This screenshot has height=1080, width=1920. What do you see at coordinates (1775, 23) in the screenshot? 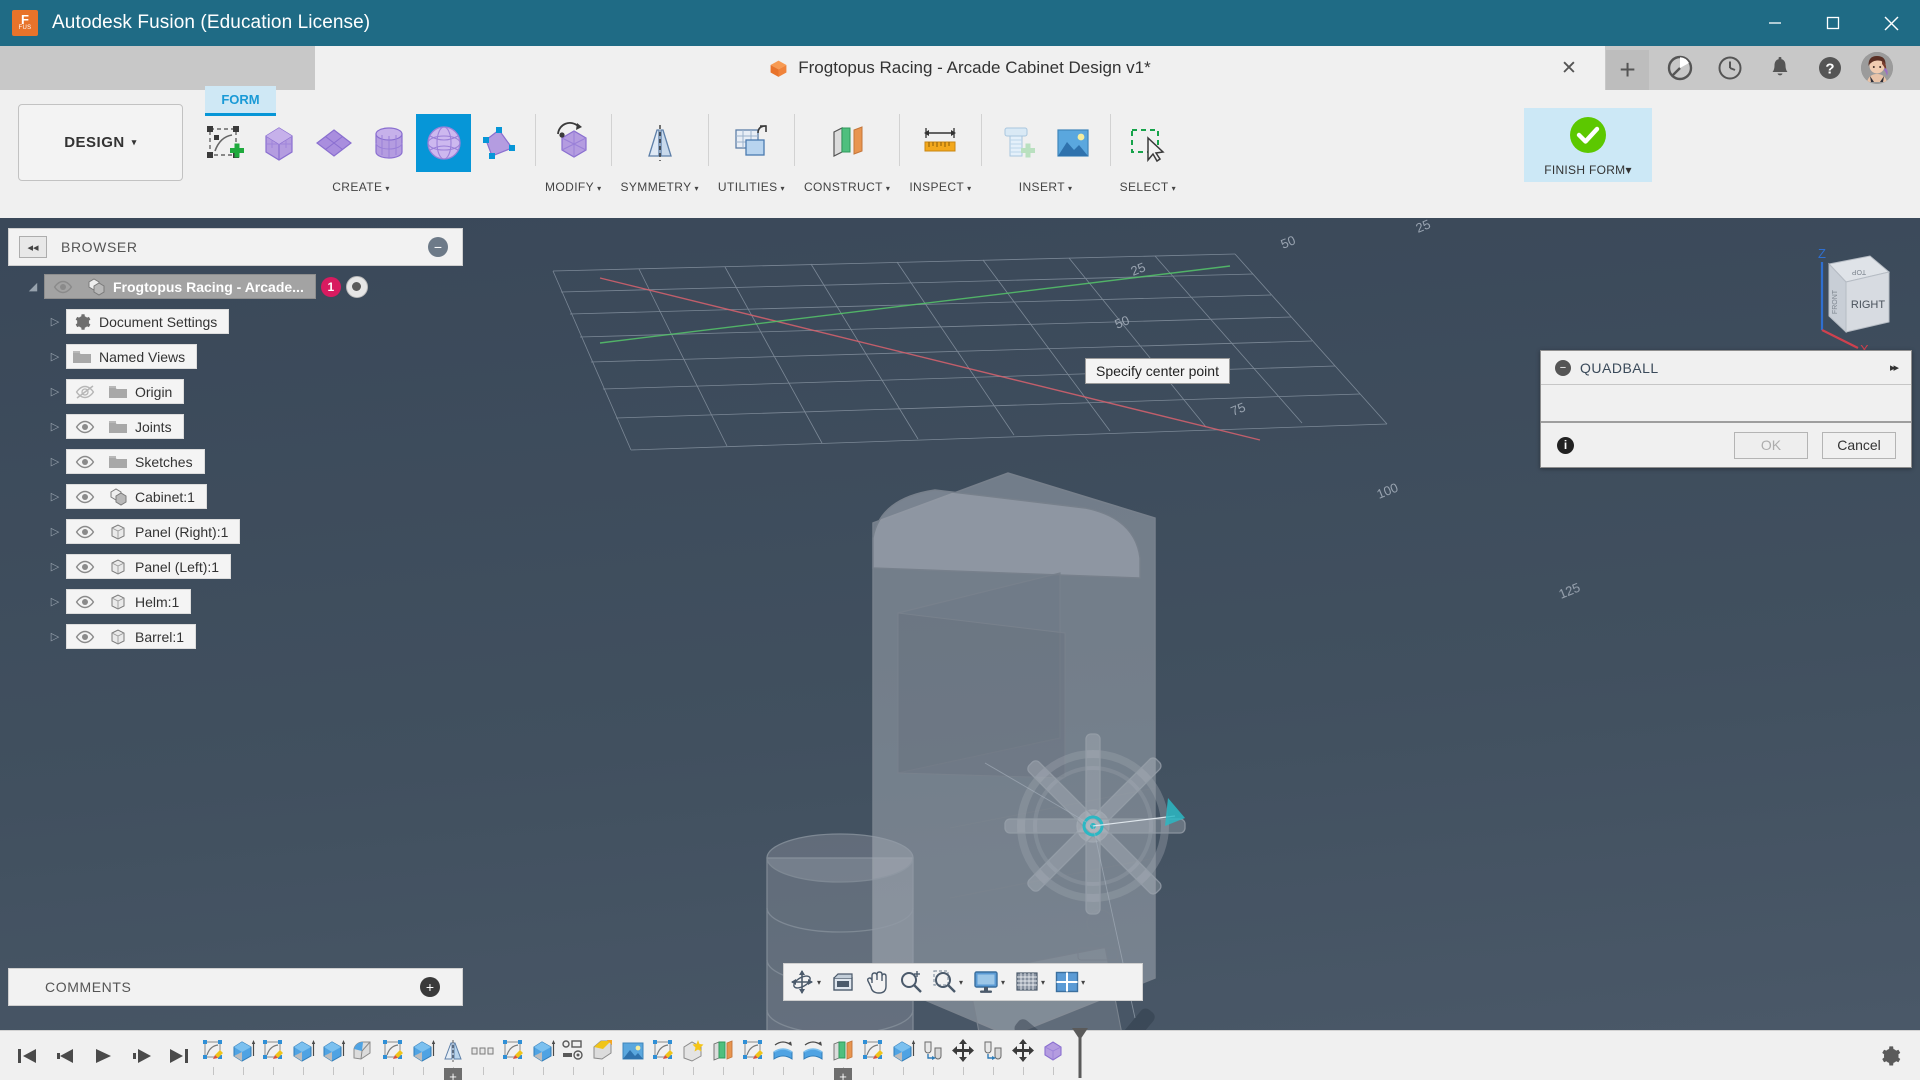
I see `minimize-button` at bounding box center [1775, 23].